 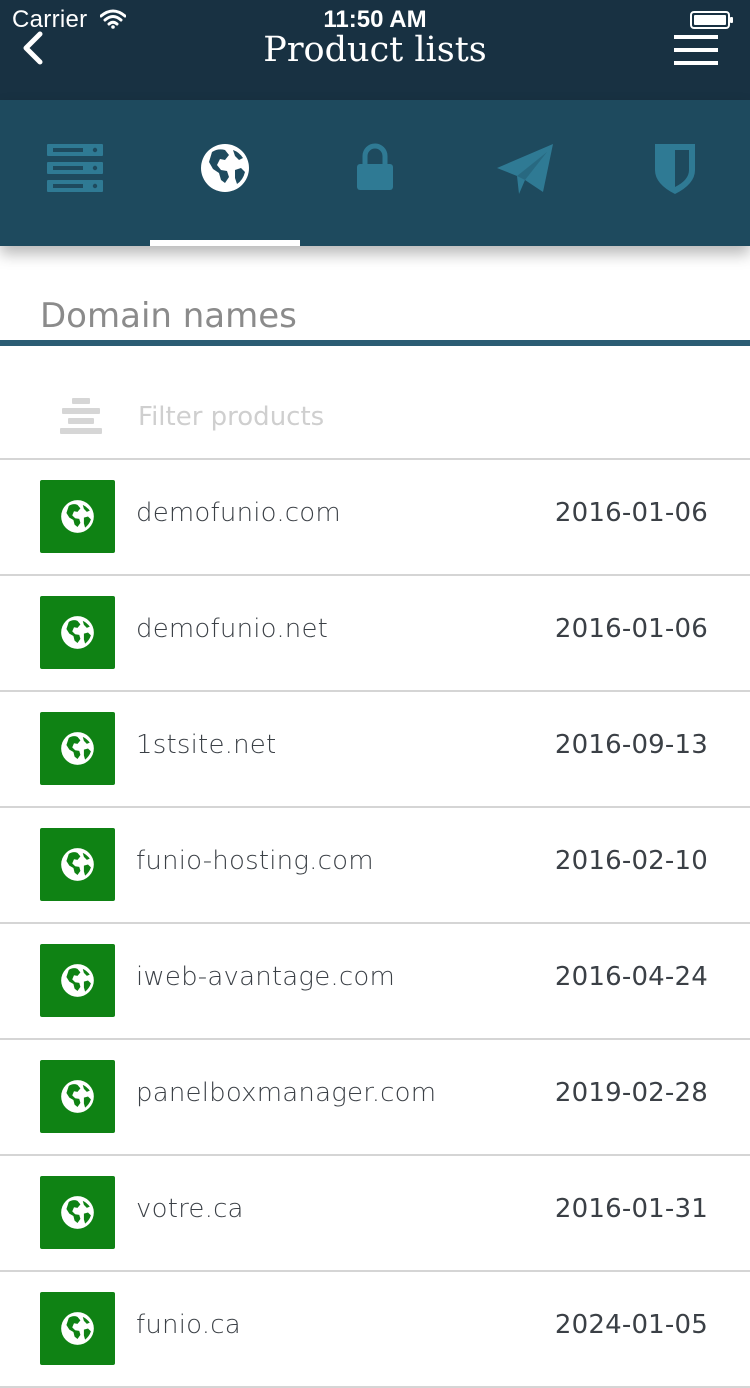 I want to click on list-item: iweb-avantage.com 2016-04-24, so click(x=375, y=982).